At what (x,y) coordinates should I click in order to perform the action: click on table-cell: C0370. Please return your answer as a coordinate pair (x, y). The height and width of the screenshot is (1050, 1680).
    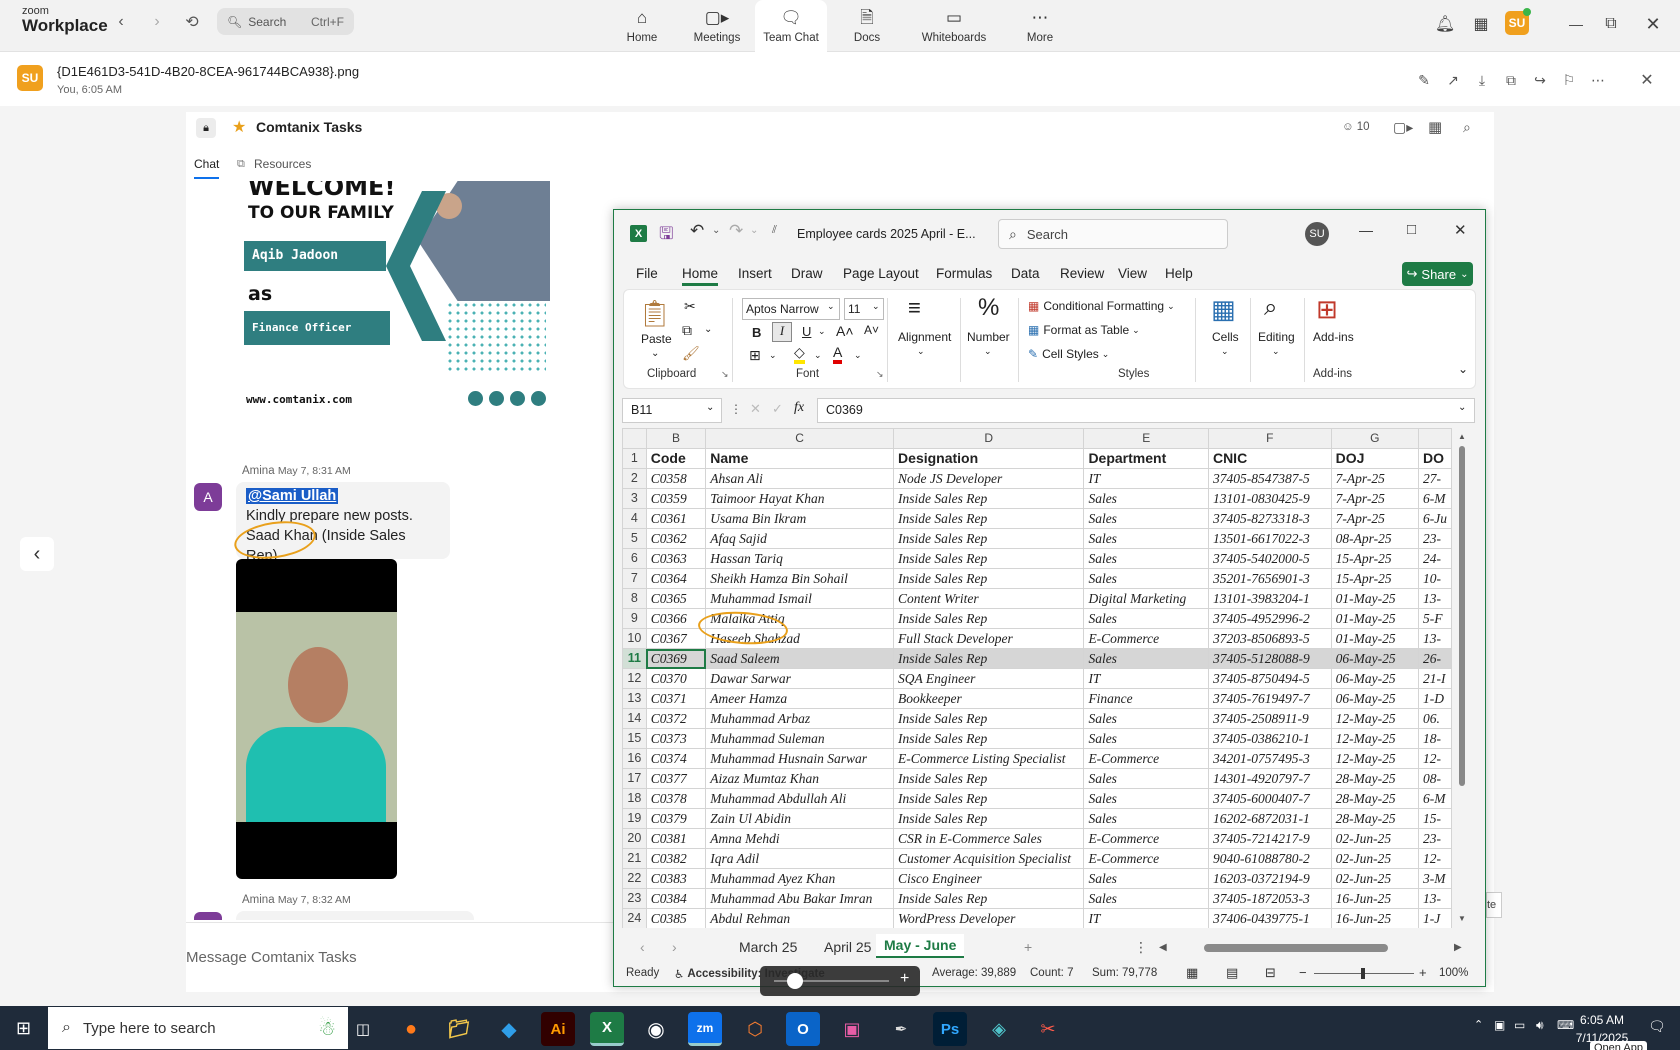
    Looking at the image, I should click on (676, 678).